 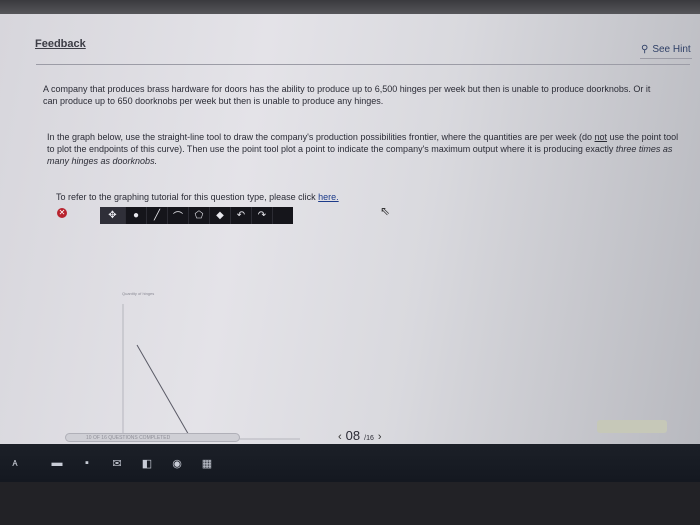 What do you see at coordinates (328, 197) in the screenshot?
I see `tutorial-link: here.` at bounding box center [328, 197].